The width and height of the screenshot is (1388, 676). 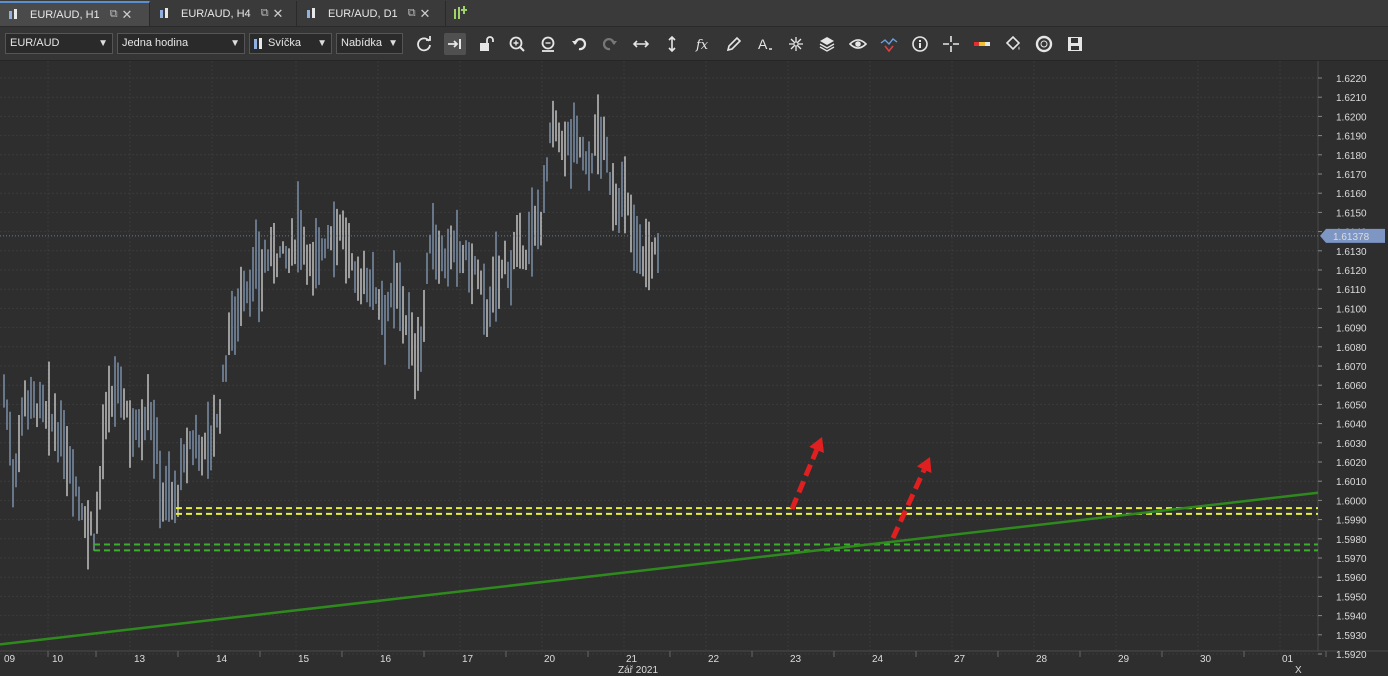 What do you see at coordinates (951, 44) in the screenshot?
I see `cursor-button` at bounding box center [951, 44].